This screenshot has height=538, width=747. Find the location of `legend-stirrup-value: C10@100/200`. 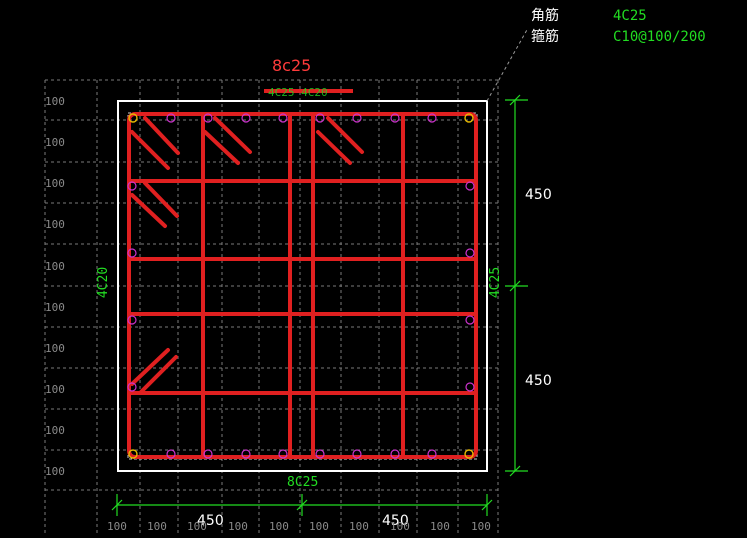

legend-stirrup-value: C10@100/200 is located at coordinates (659, 37).